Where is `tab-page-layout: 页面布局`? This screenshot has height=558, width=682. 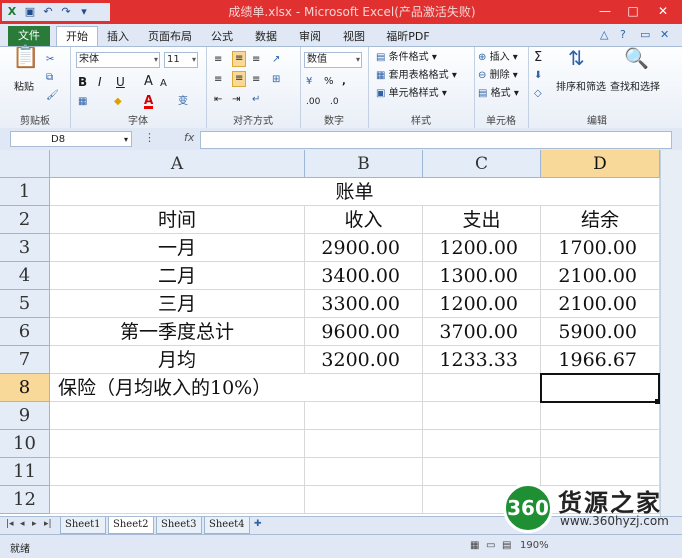
tab-page-layout: 页面布局 is located at coordinates (170, 36).